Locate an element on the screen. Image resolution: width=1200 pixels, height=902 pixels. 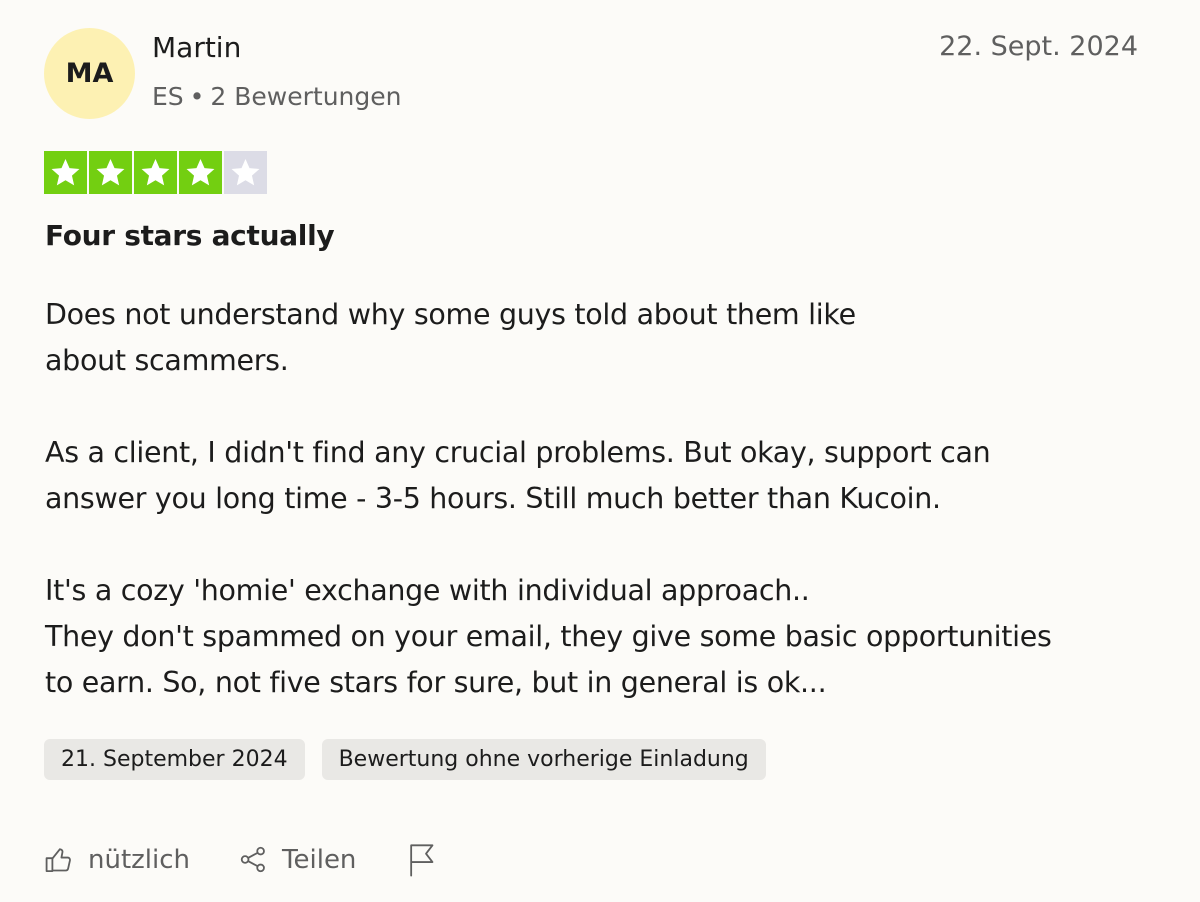
reviewer-name: Martin is located at coordinates (196, 47).